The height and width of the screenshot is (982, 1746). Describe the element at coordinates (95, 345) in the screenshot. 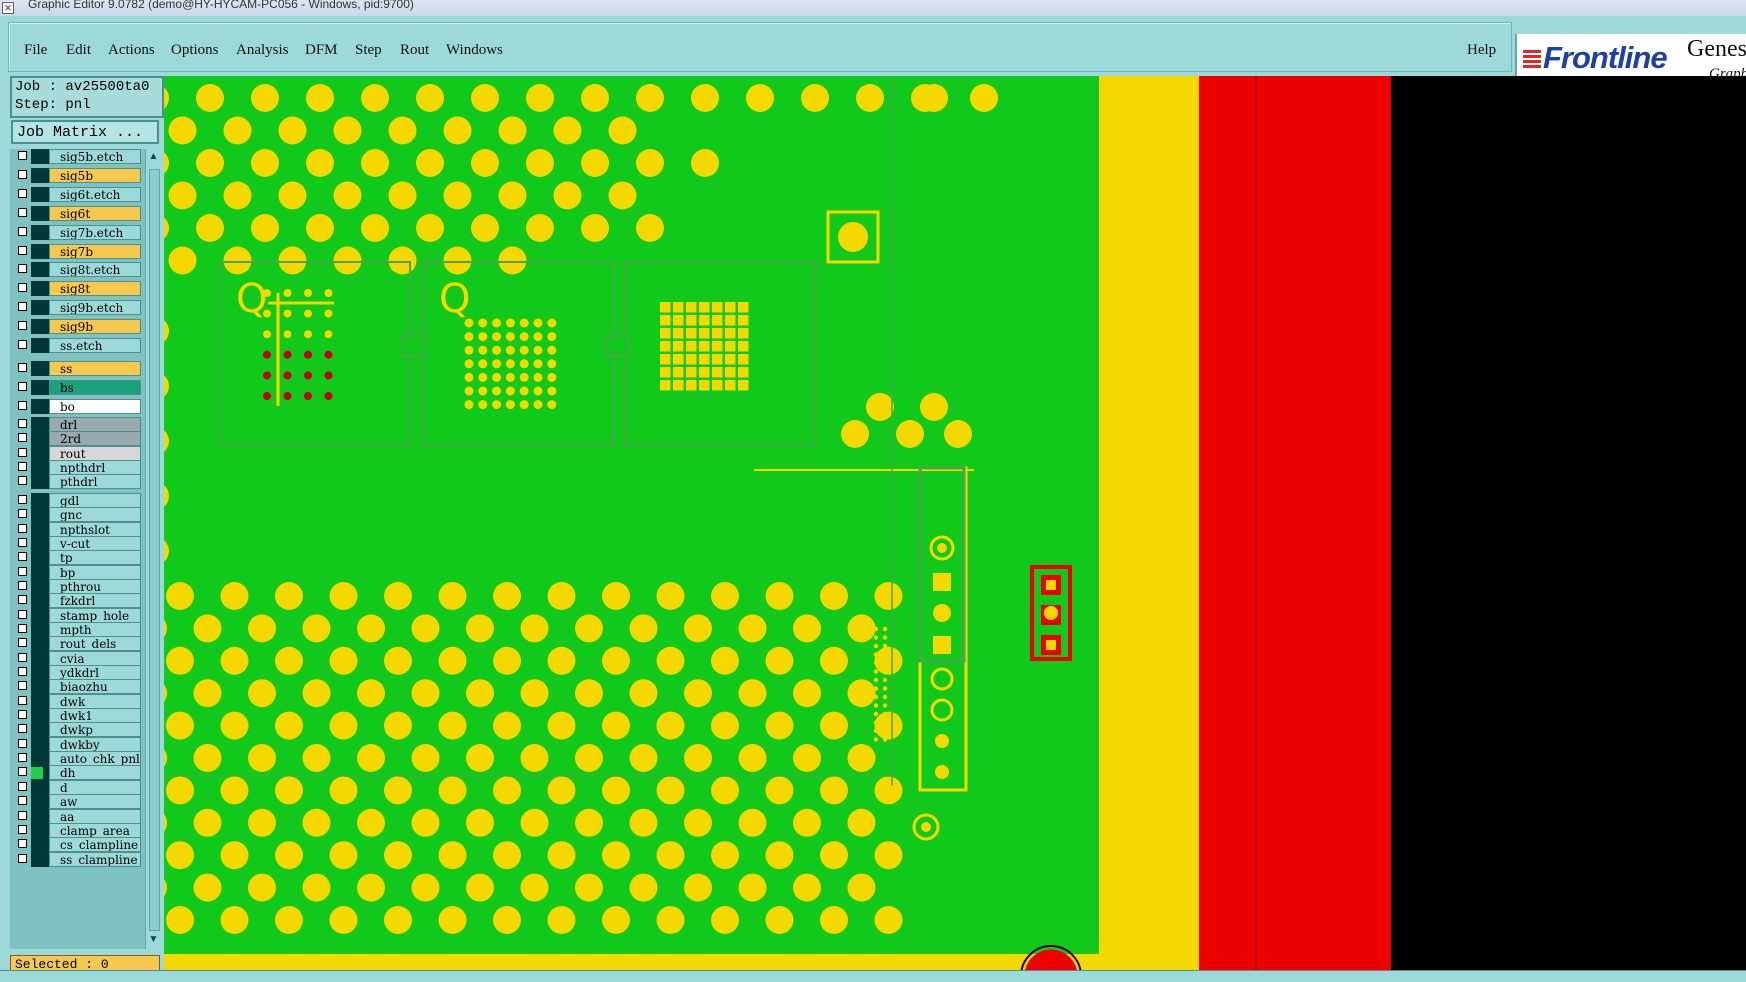

I see `layer-name: ss.etch` at that location.